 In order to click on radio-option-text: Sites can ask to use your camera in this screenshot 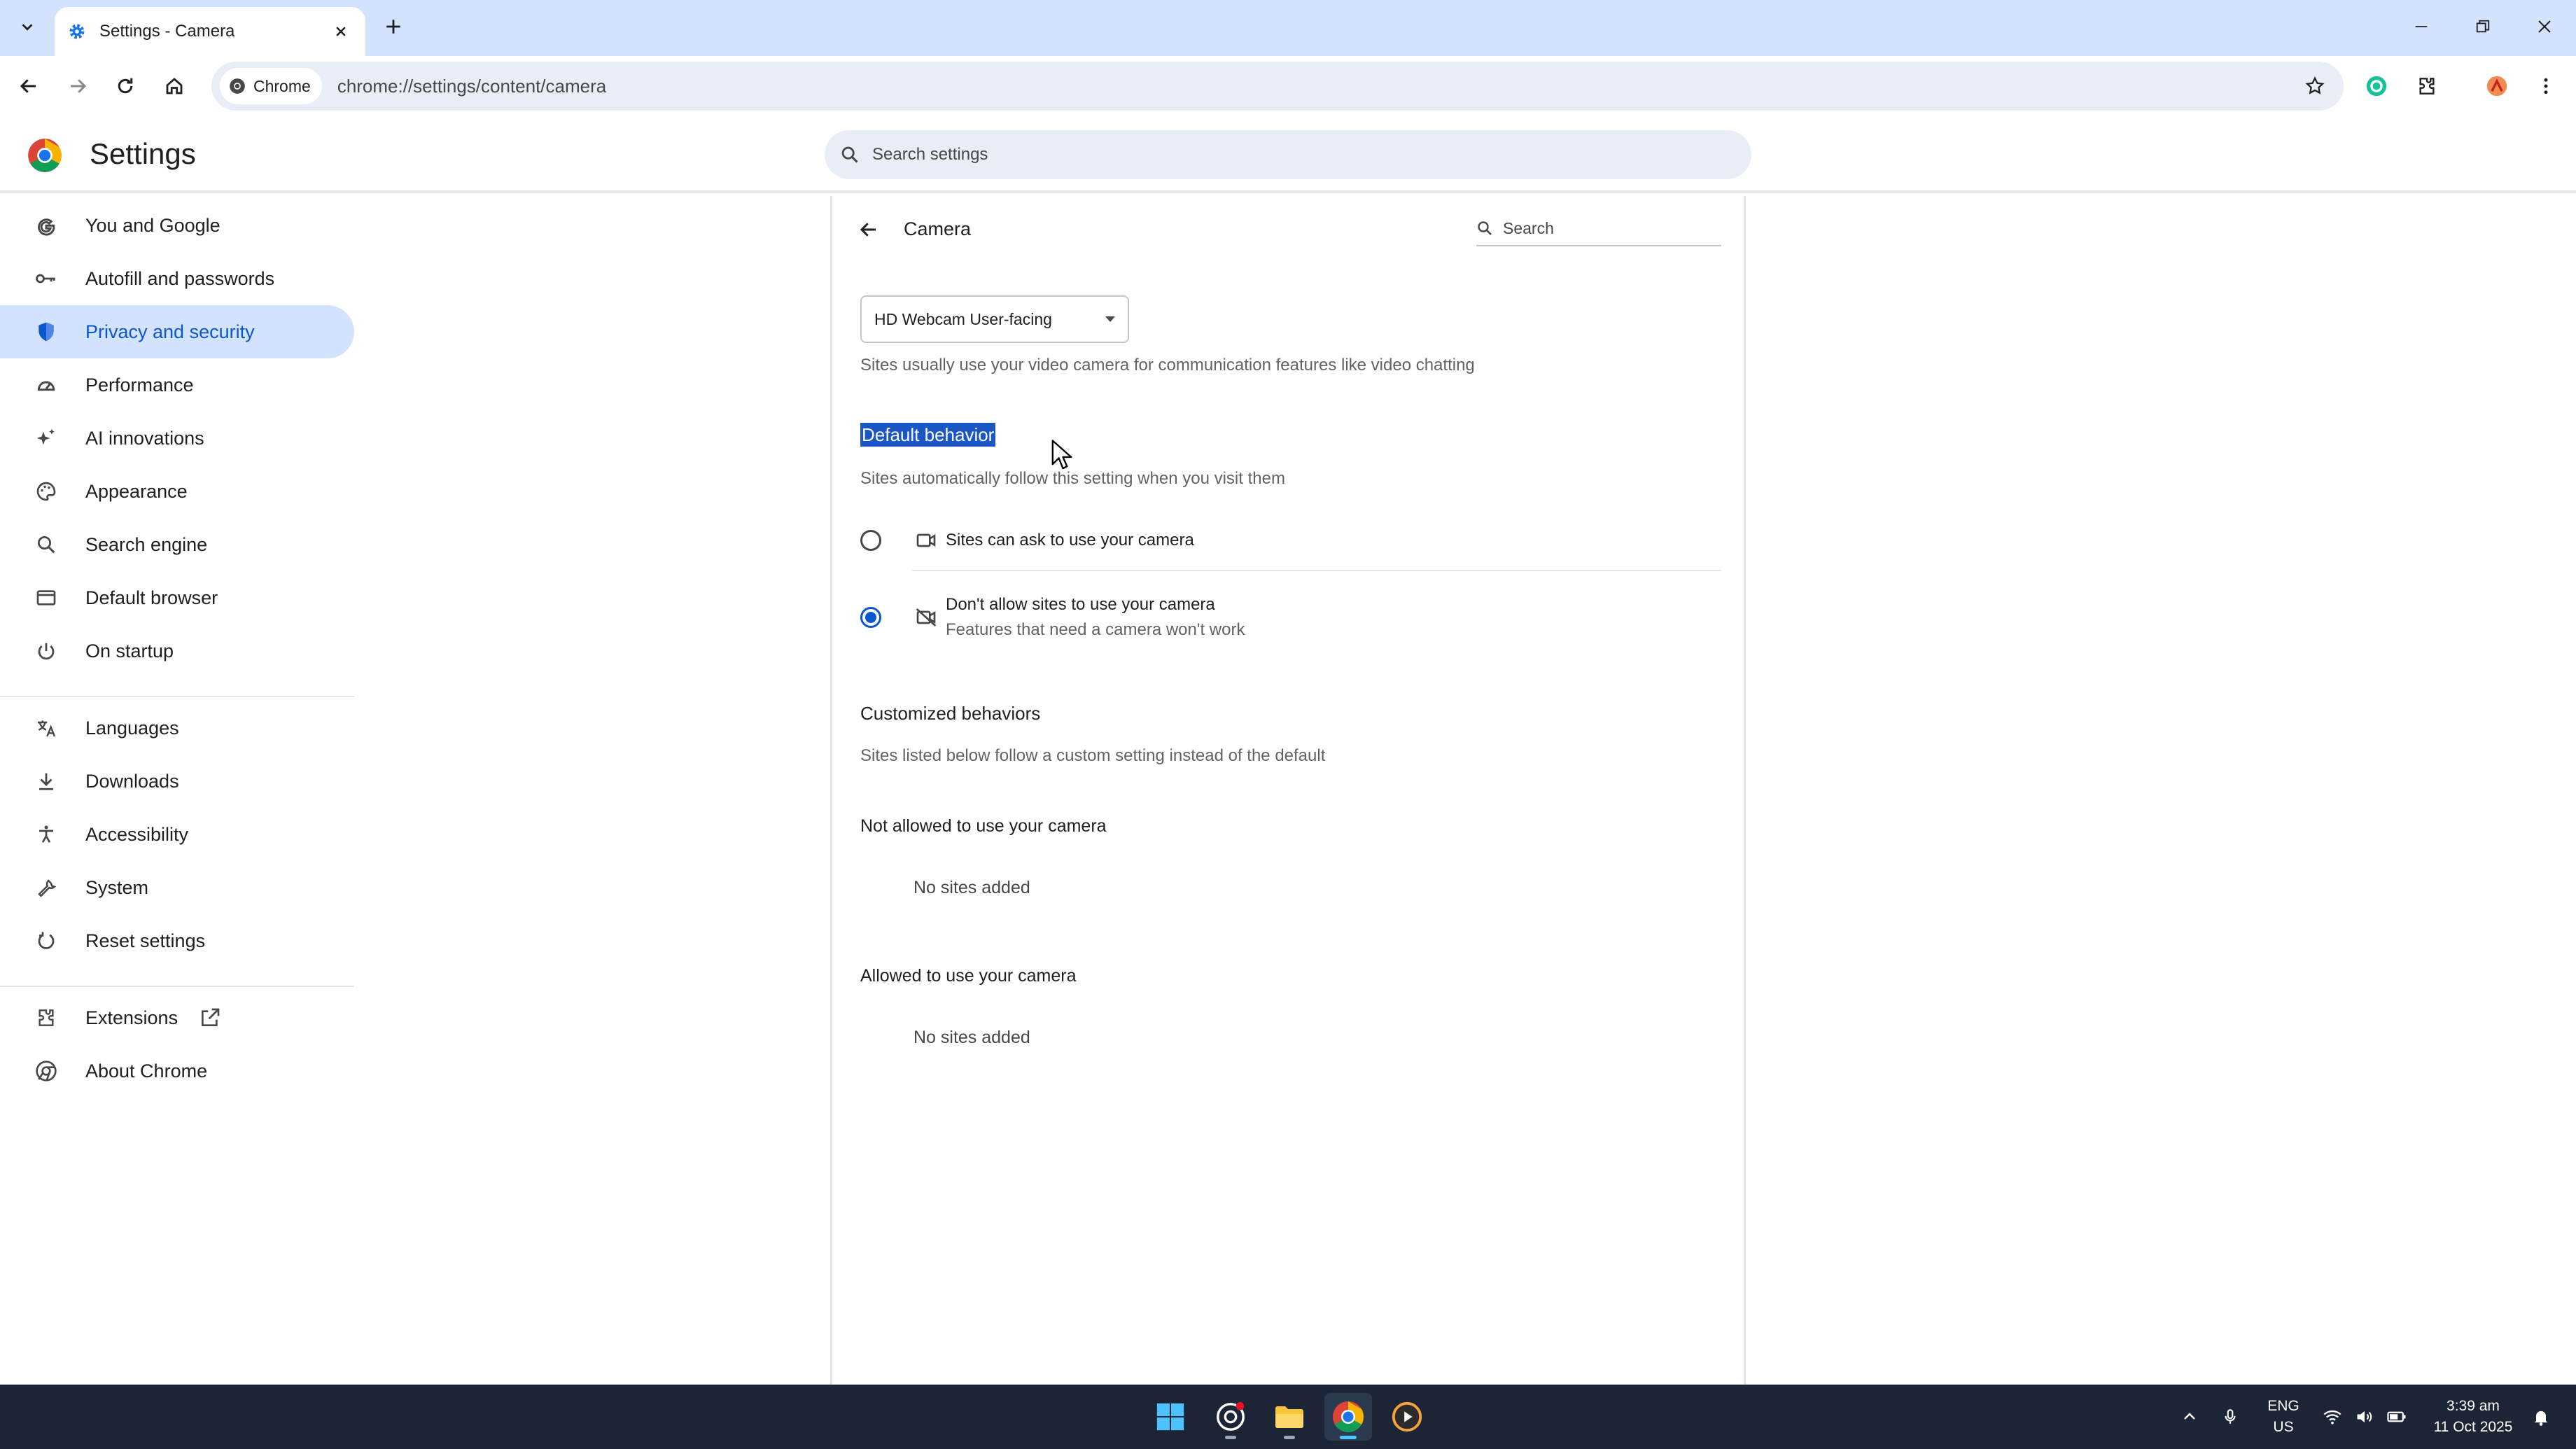, I will do `click(1070, 540)`.